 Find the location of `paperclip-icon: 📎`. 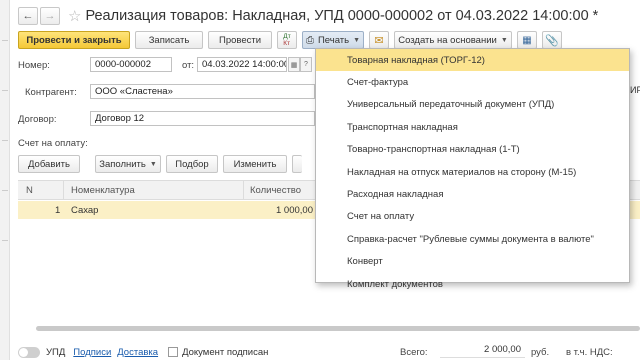

paperclip-icon: 📎 is located at coordinates (552, 40).